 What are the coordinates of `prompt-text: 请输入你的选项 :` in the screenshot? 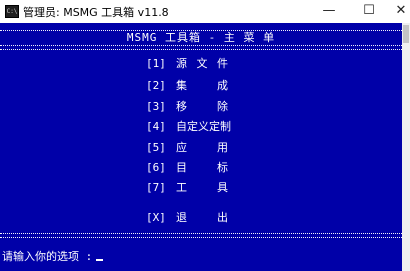 It's located at (47, 256).